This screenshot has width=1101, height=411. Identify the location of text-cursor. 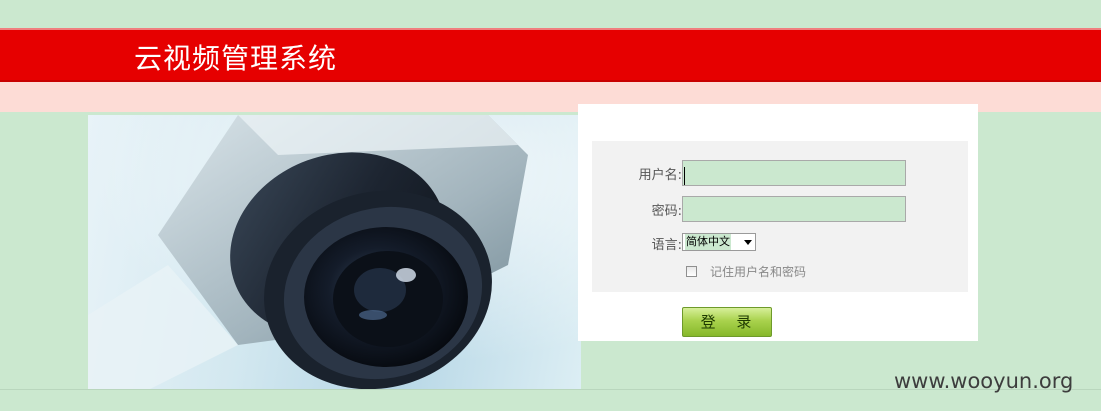
(684, 176).